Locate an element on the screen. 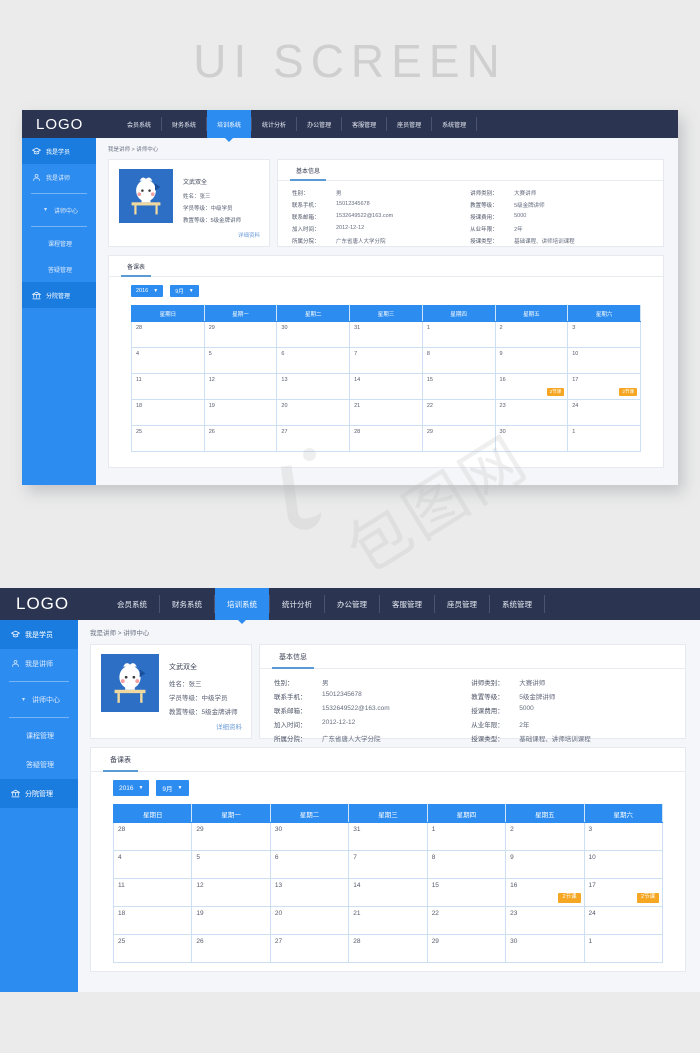  detail-link: 详细资料 is located at coordinates (249, 235).